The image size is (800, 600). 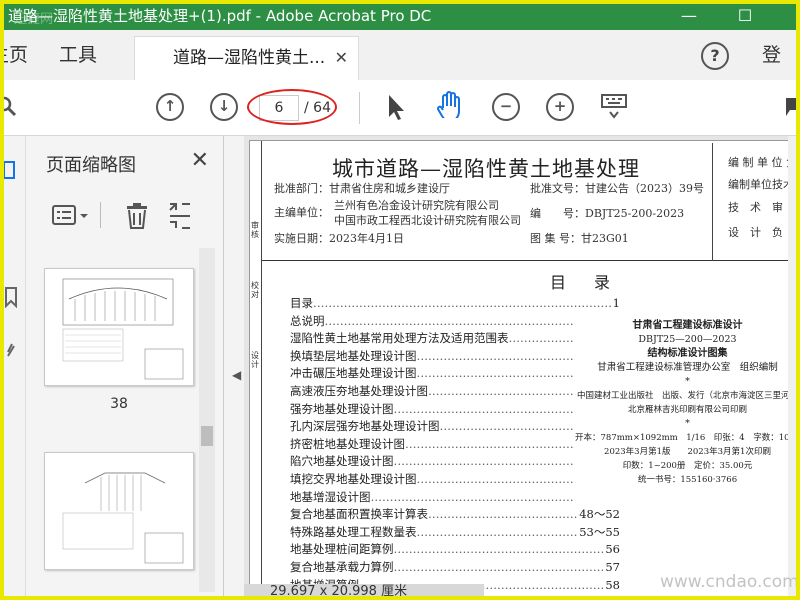 I want to click on minimize-button: —, so click(x=689, y=17).